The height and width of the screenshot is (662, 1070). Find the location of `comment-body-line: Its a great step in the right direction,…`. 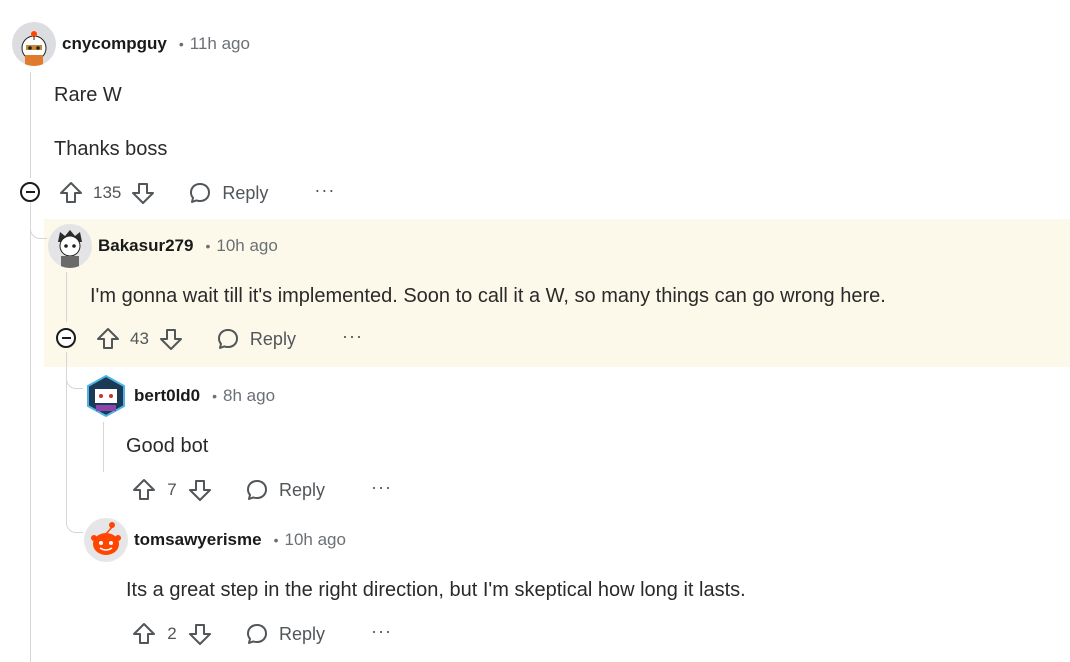

comment-body-line: Its a great step in the right direction,… is located at coordinates (436, 590).